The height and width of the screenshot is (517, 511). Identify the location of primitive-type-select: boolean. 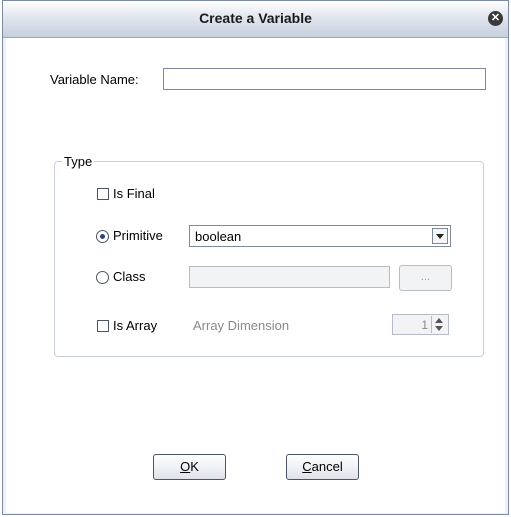
(320, 236).